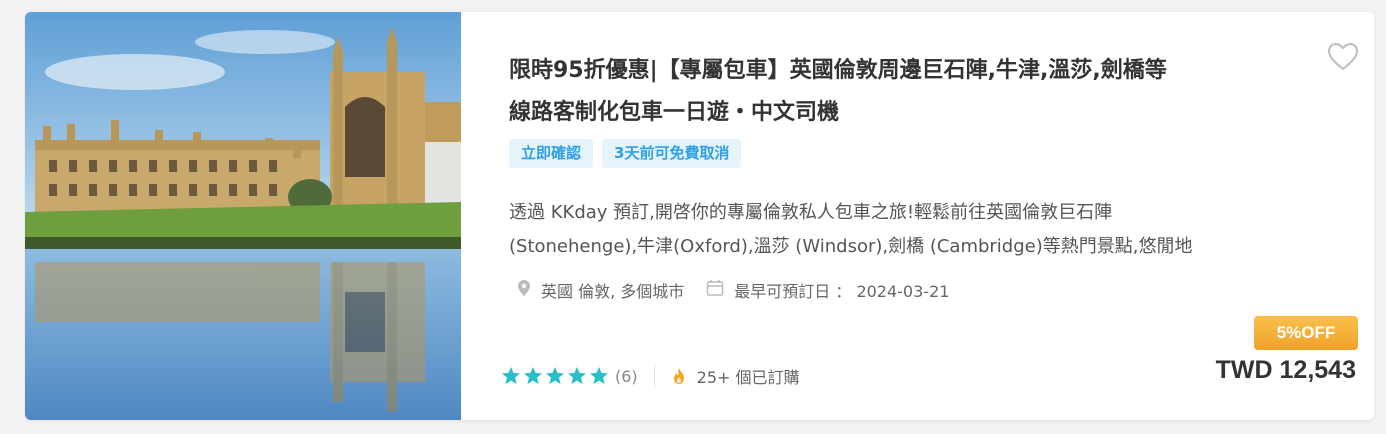  I want to click on product-meta: 英國 倫敦, 多個城市 最早可預訂日 ： 2024-03-21, so click(733, 290).